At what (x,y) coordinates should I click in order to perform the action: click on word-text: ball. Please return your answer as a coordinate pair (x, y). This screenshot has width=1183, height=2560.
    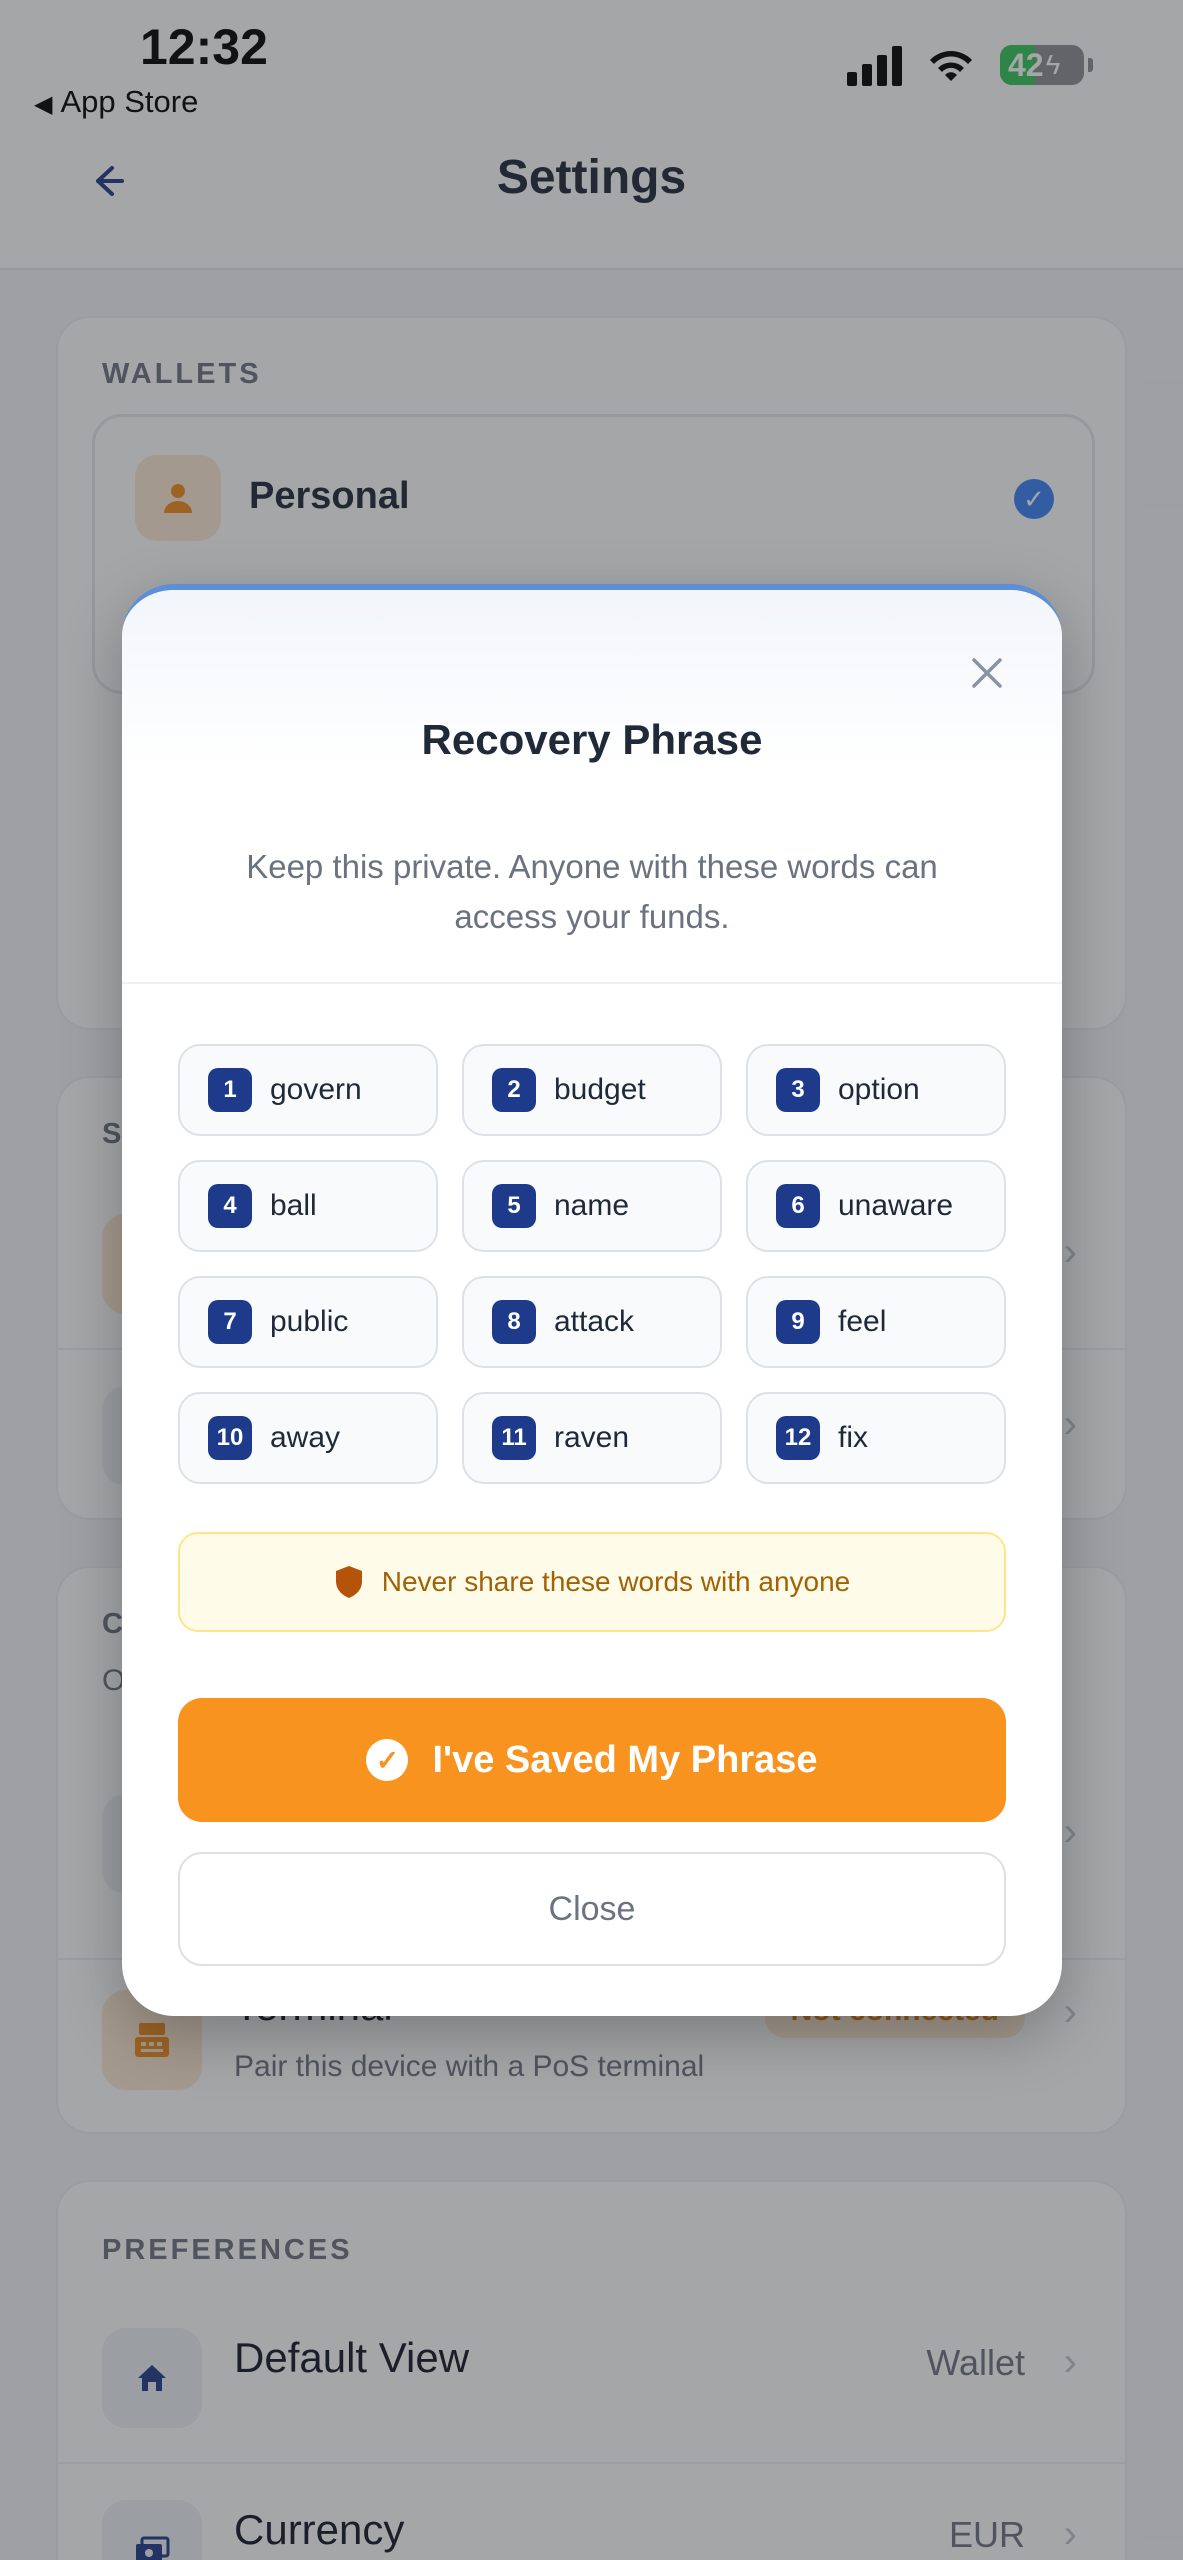
    Looking at the image, I should click on (293, 1205).